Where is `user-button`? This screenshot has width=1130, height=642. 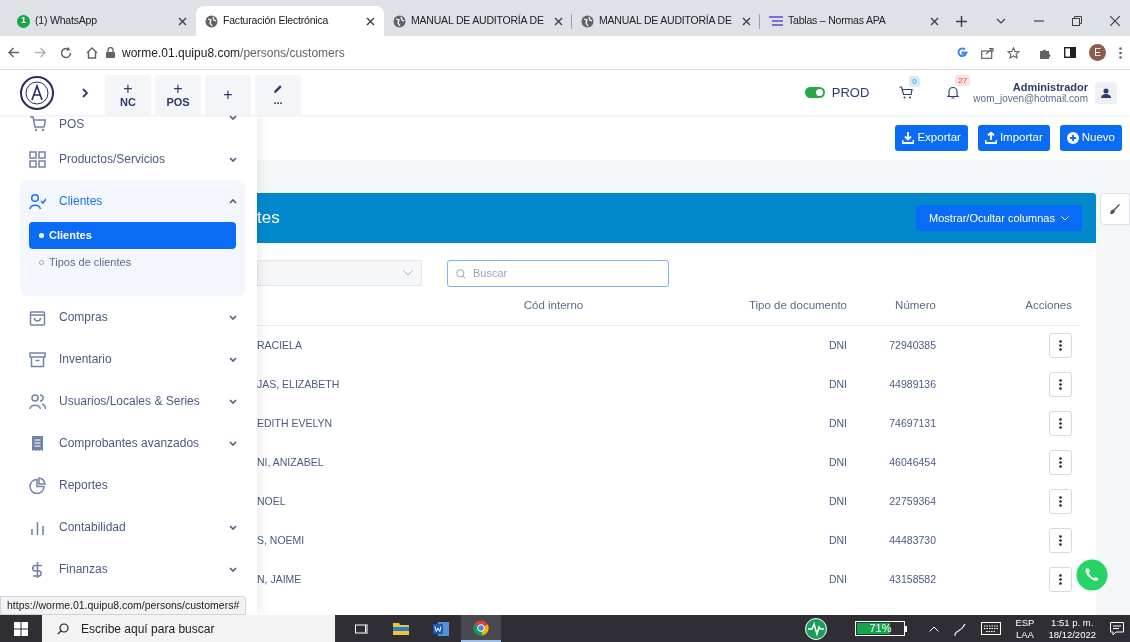
user-button is located at coordinates (1106, 92).